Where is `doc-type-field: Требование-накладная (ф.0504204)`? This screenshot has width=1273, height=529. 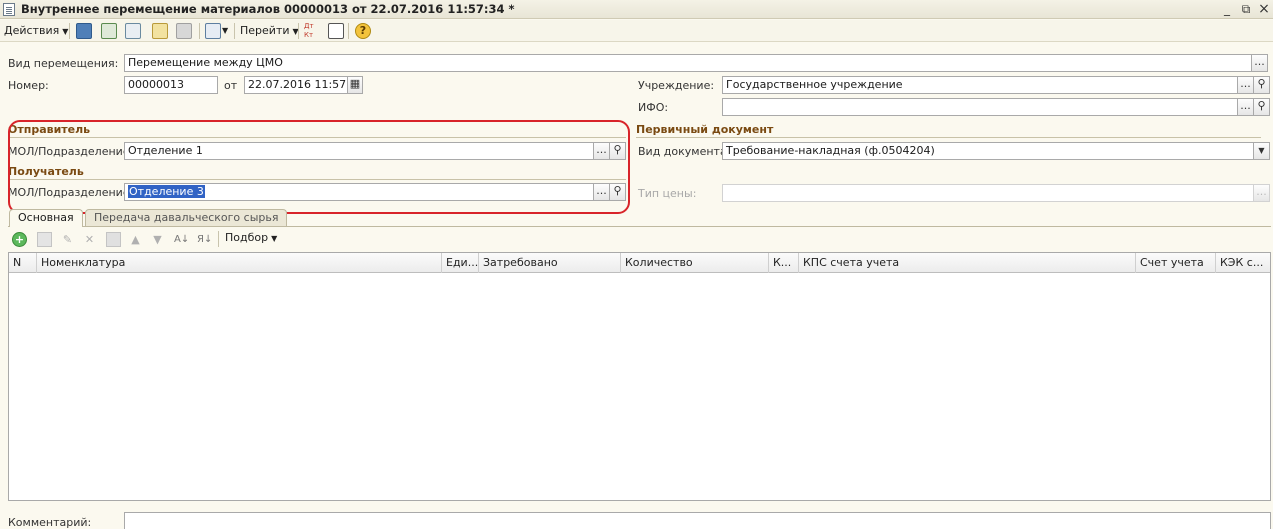
doc-type-field: Требование-накладная (ф.0504204) is located at coordinates (988, 151).